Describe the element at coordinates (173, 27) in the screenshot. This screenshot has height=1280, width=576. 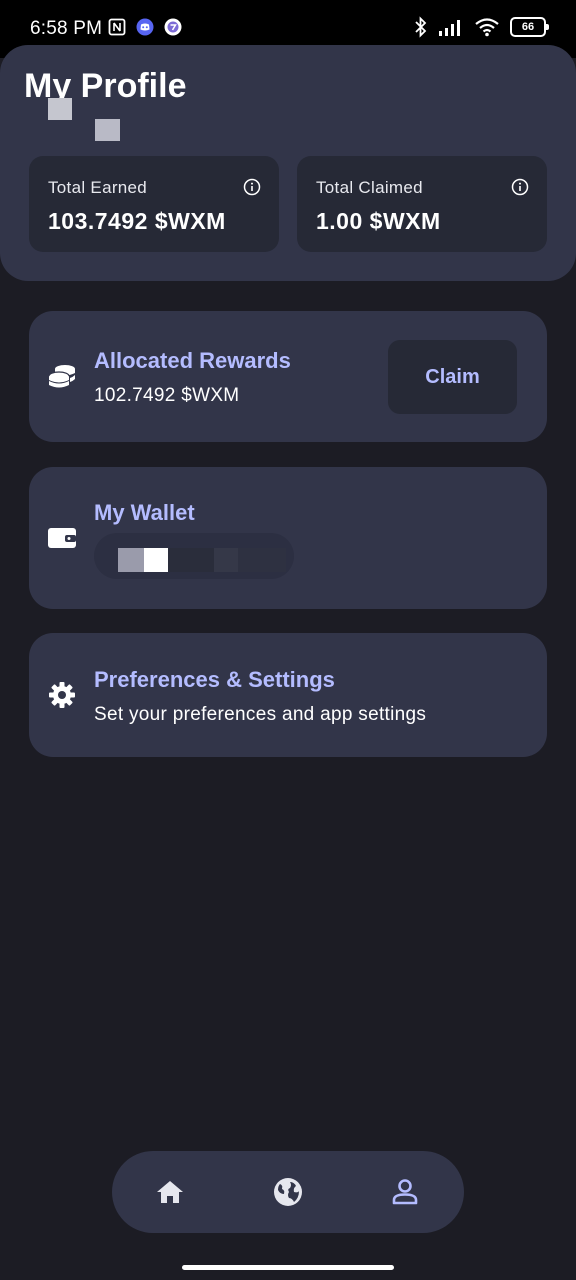
I see `app-icon` at that location.